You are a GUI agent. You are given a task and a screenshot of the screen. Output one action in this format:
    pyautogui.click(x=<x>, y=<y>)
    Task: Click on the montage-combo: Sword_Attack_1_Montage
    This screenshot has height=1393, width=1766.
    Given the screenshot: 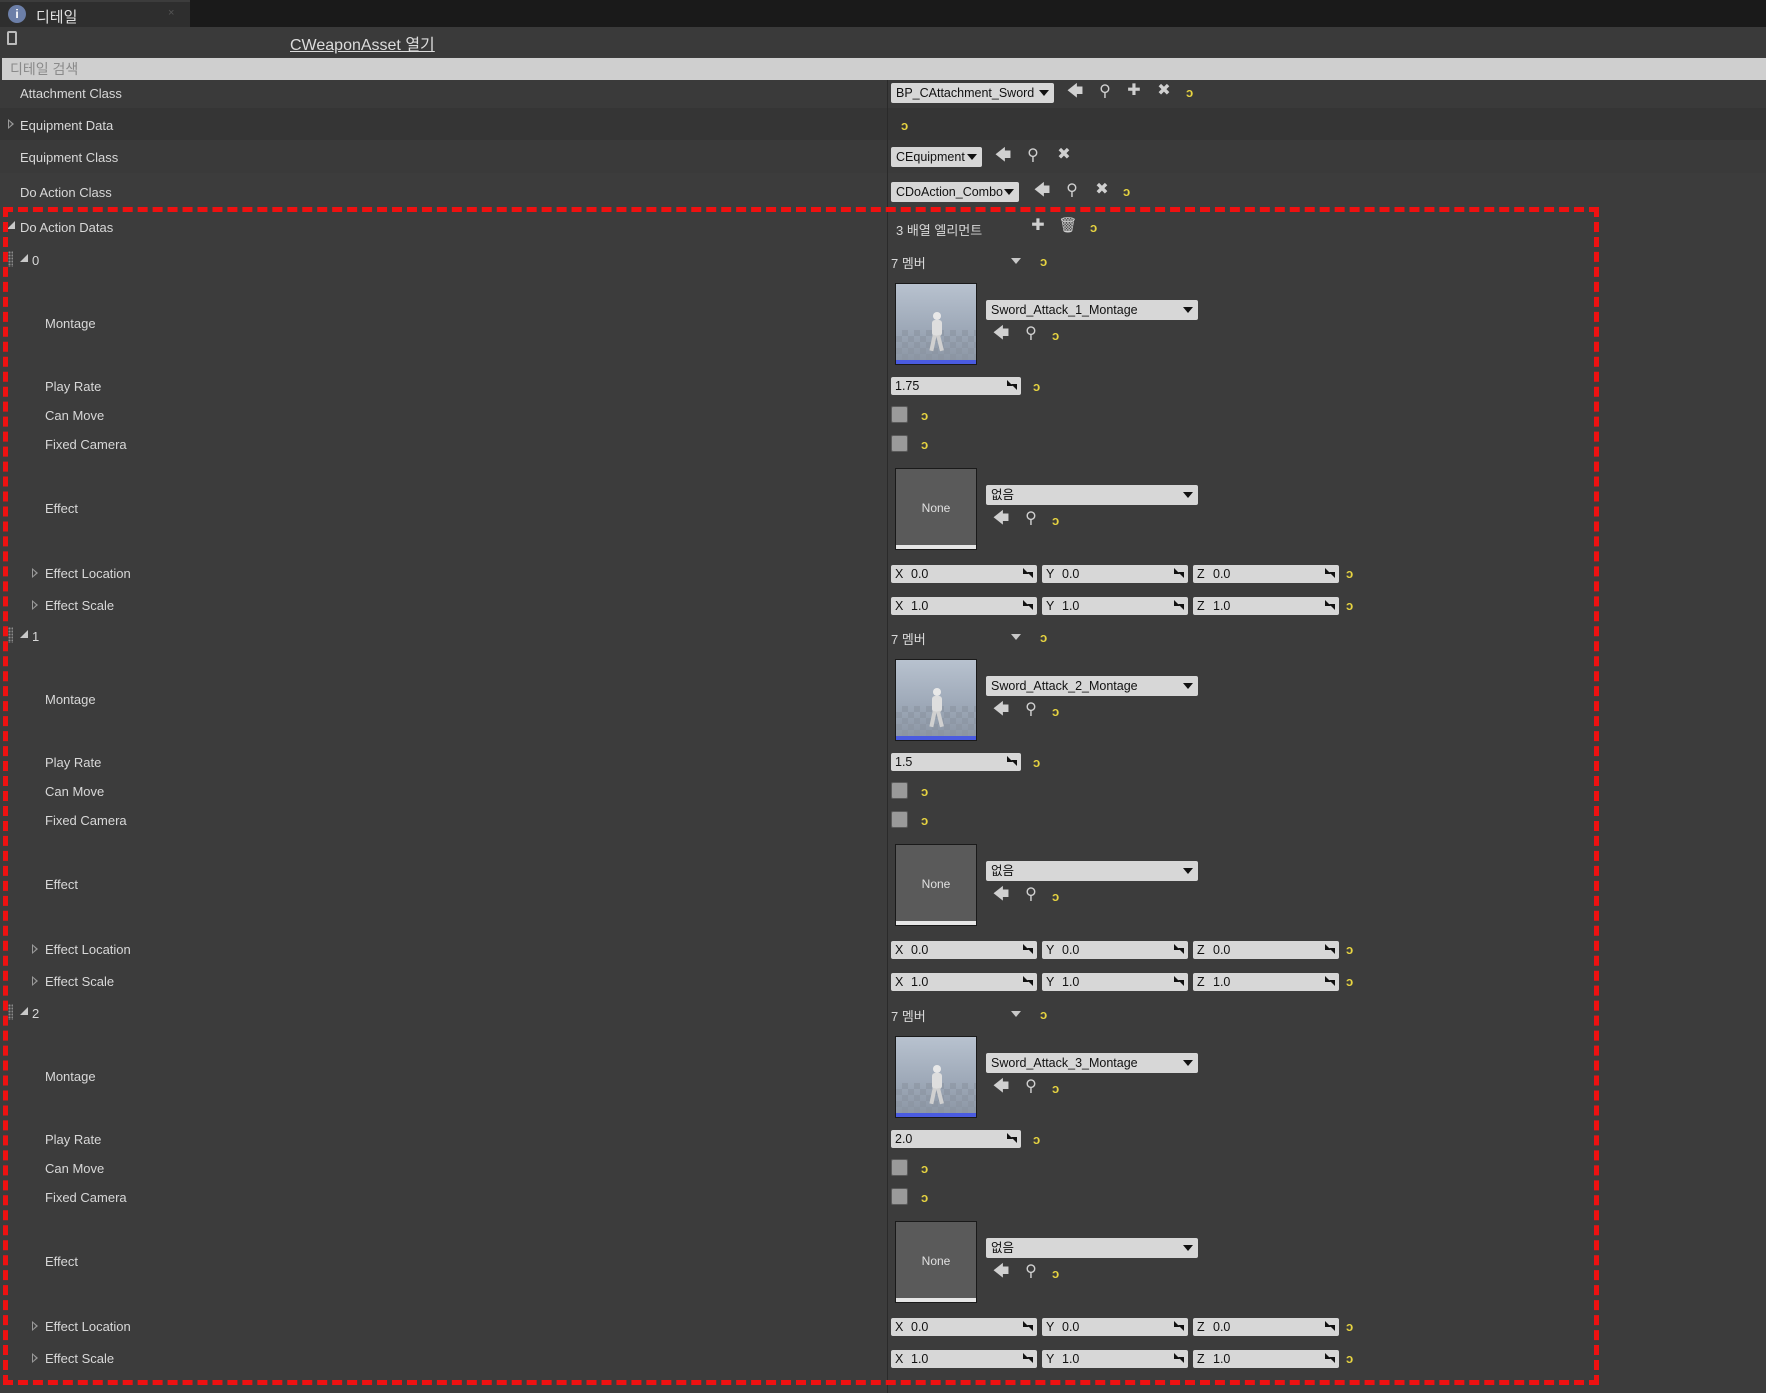 What is the action you would take?
    pyautogui.click(x=1092, y=310)
    